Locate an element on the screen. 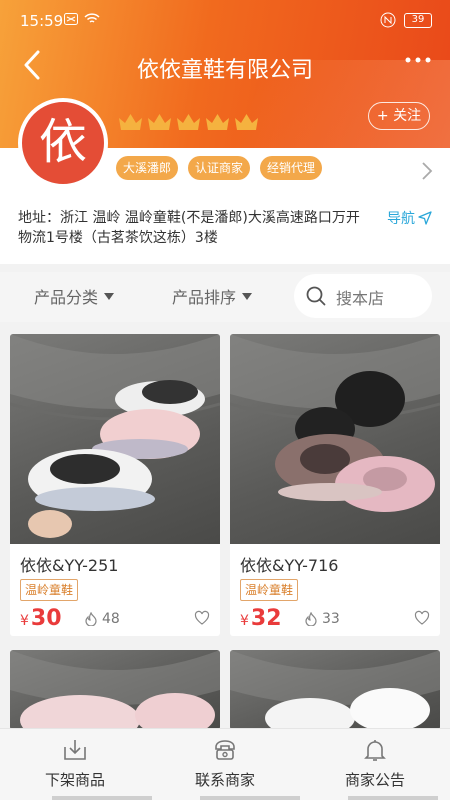  product-popularity: 33 is located at coordinates (322, 619).